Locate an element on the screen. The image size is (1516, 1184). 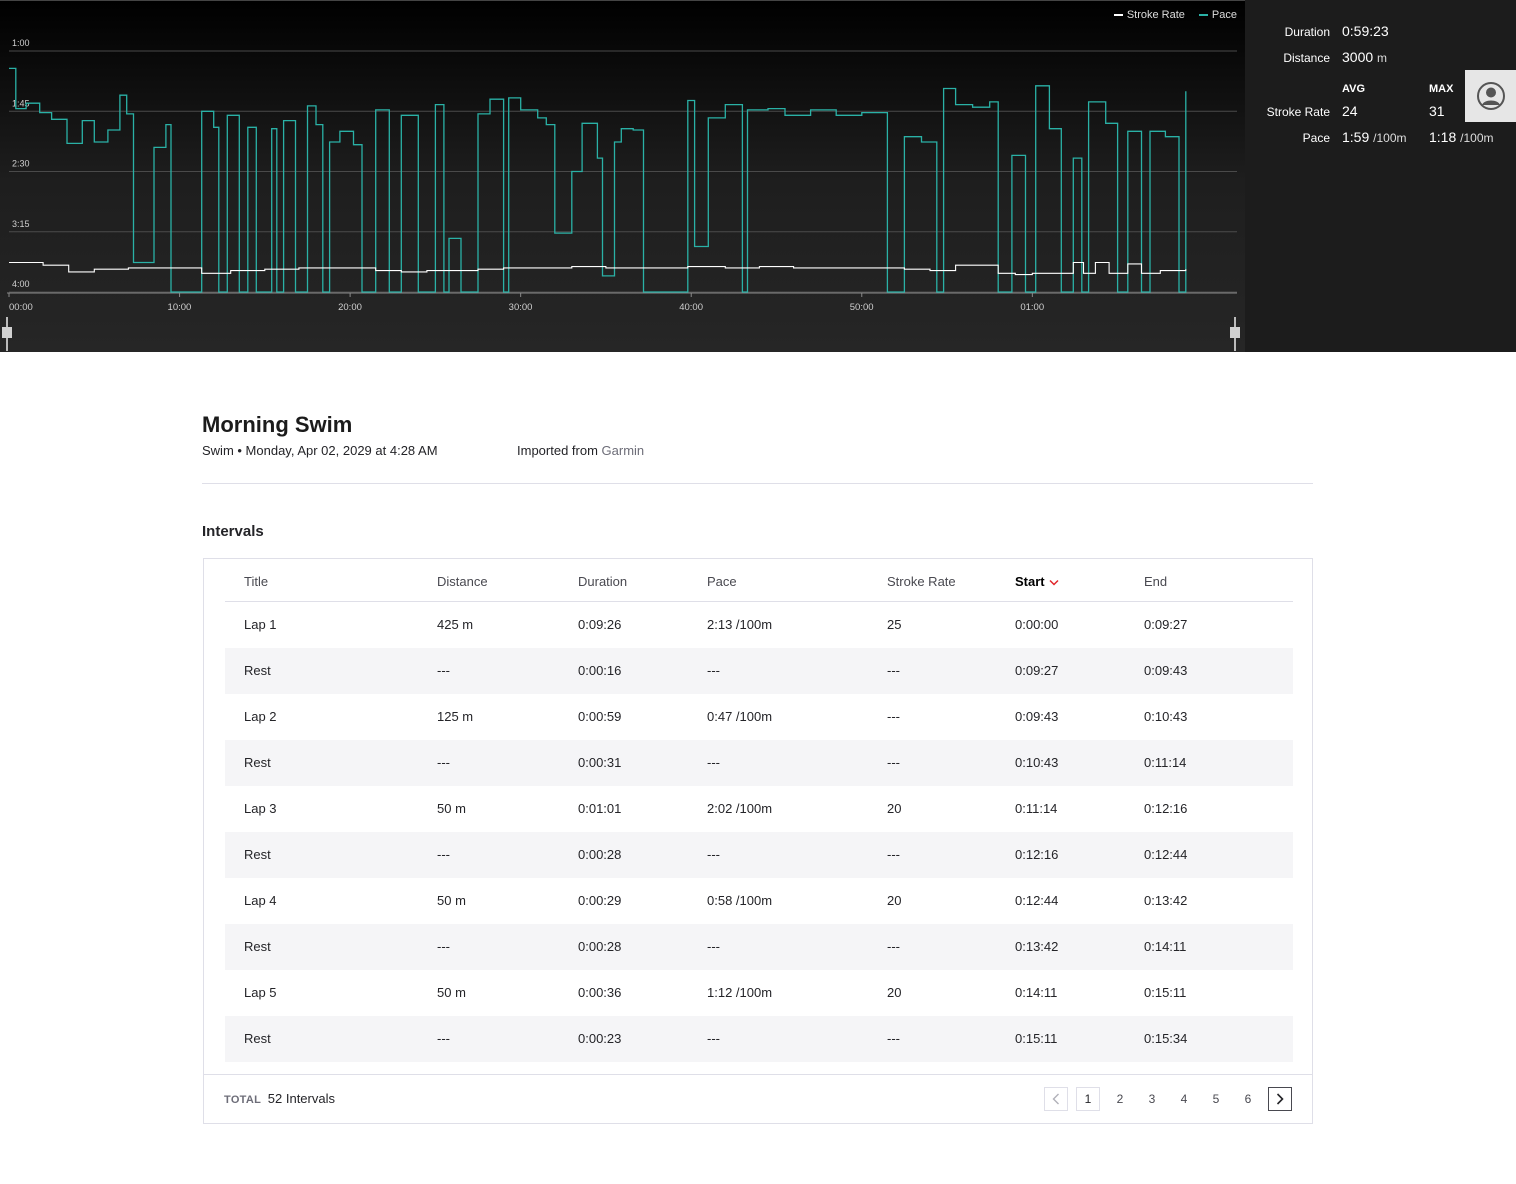
cell-distance: 425 m is located at coordinates (455, 624).